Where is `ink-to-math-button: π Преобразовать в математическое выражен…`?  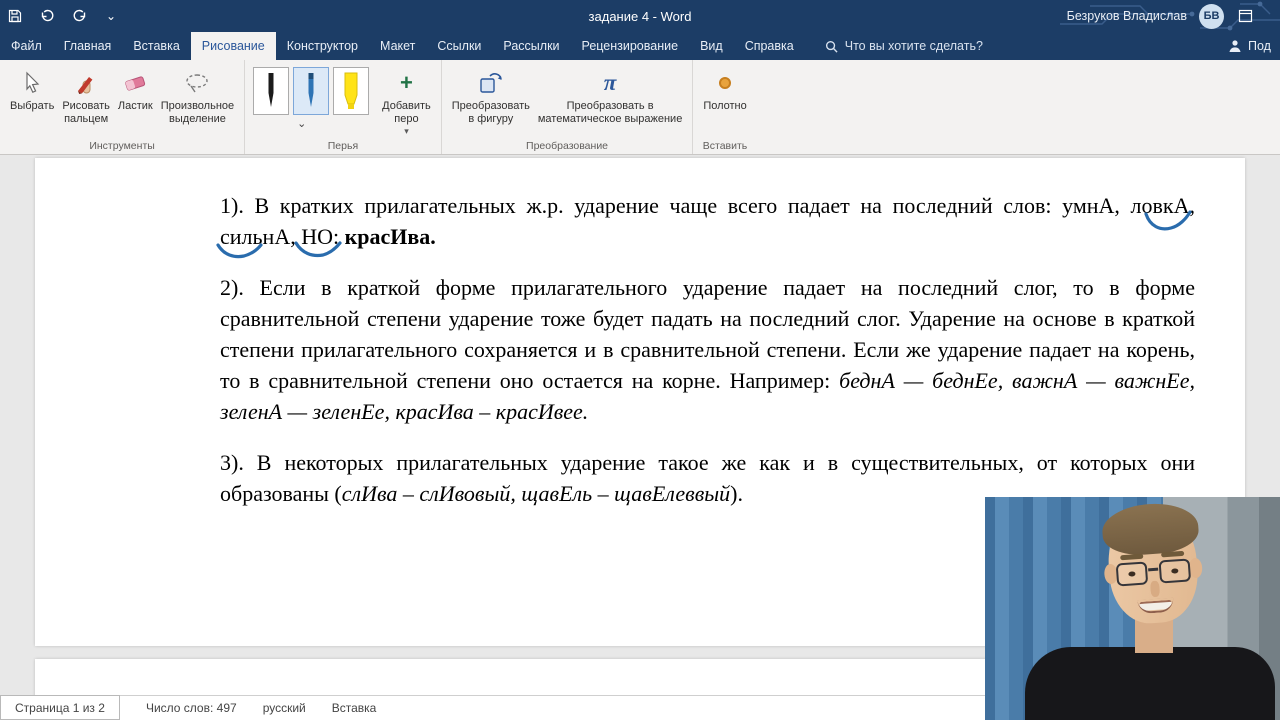 ink-to-math-button: π Преобразовать в математическое выражен… is located at coordinates (610, 95).